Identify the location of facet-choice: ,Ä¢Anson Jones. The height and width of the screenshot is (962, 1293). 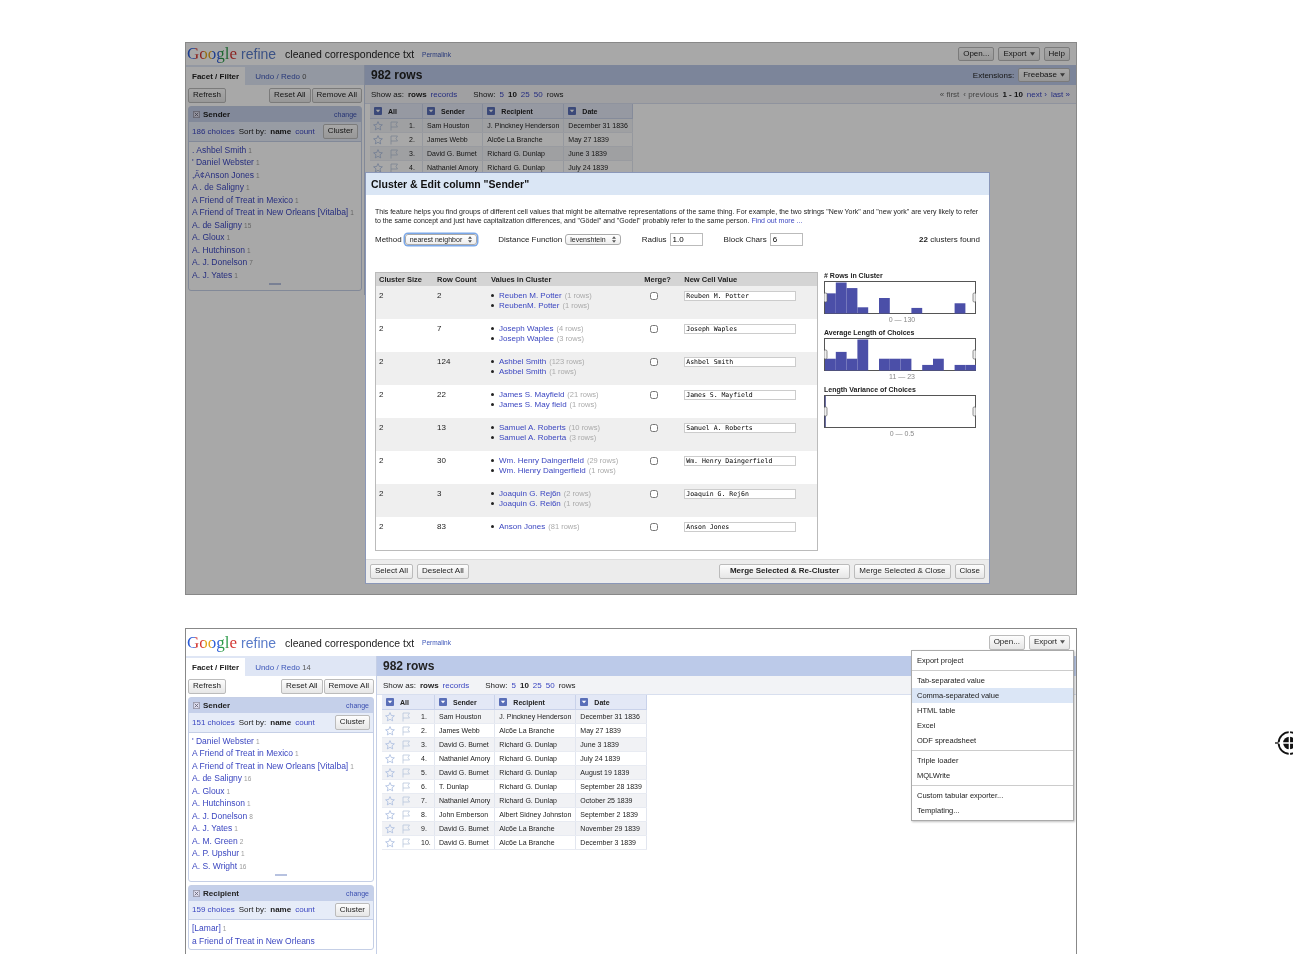
(223, 174).